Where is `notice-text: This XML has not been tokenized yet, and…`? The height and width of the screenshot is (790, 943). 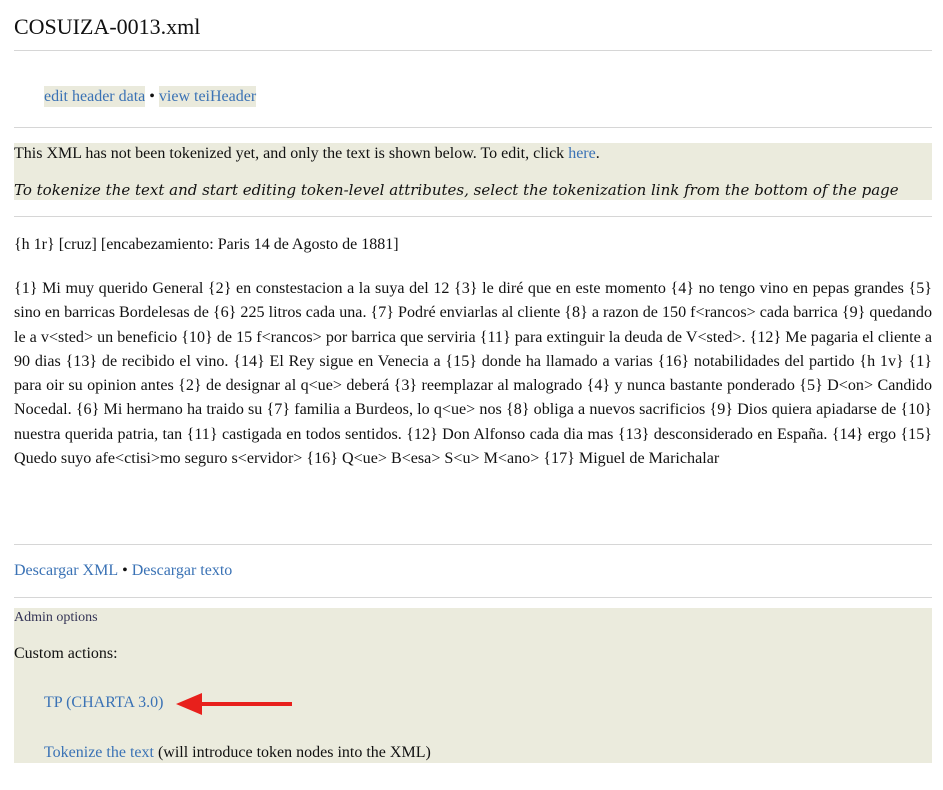 notice-text: This XML has not been tokenized yet, and… is located at coordinates (289, 153).